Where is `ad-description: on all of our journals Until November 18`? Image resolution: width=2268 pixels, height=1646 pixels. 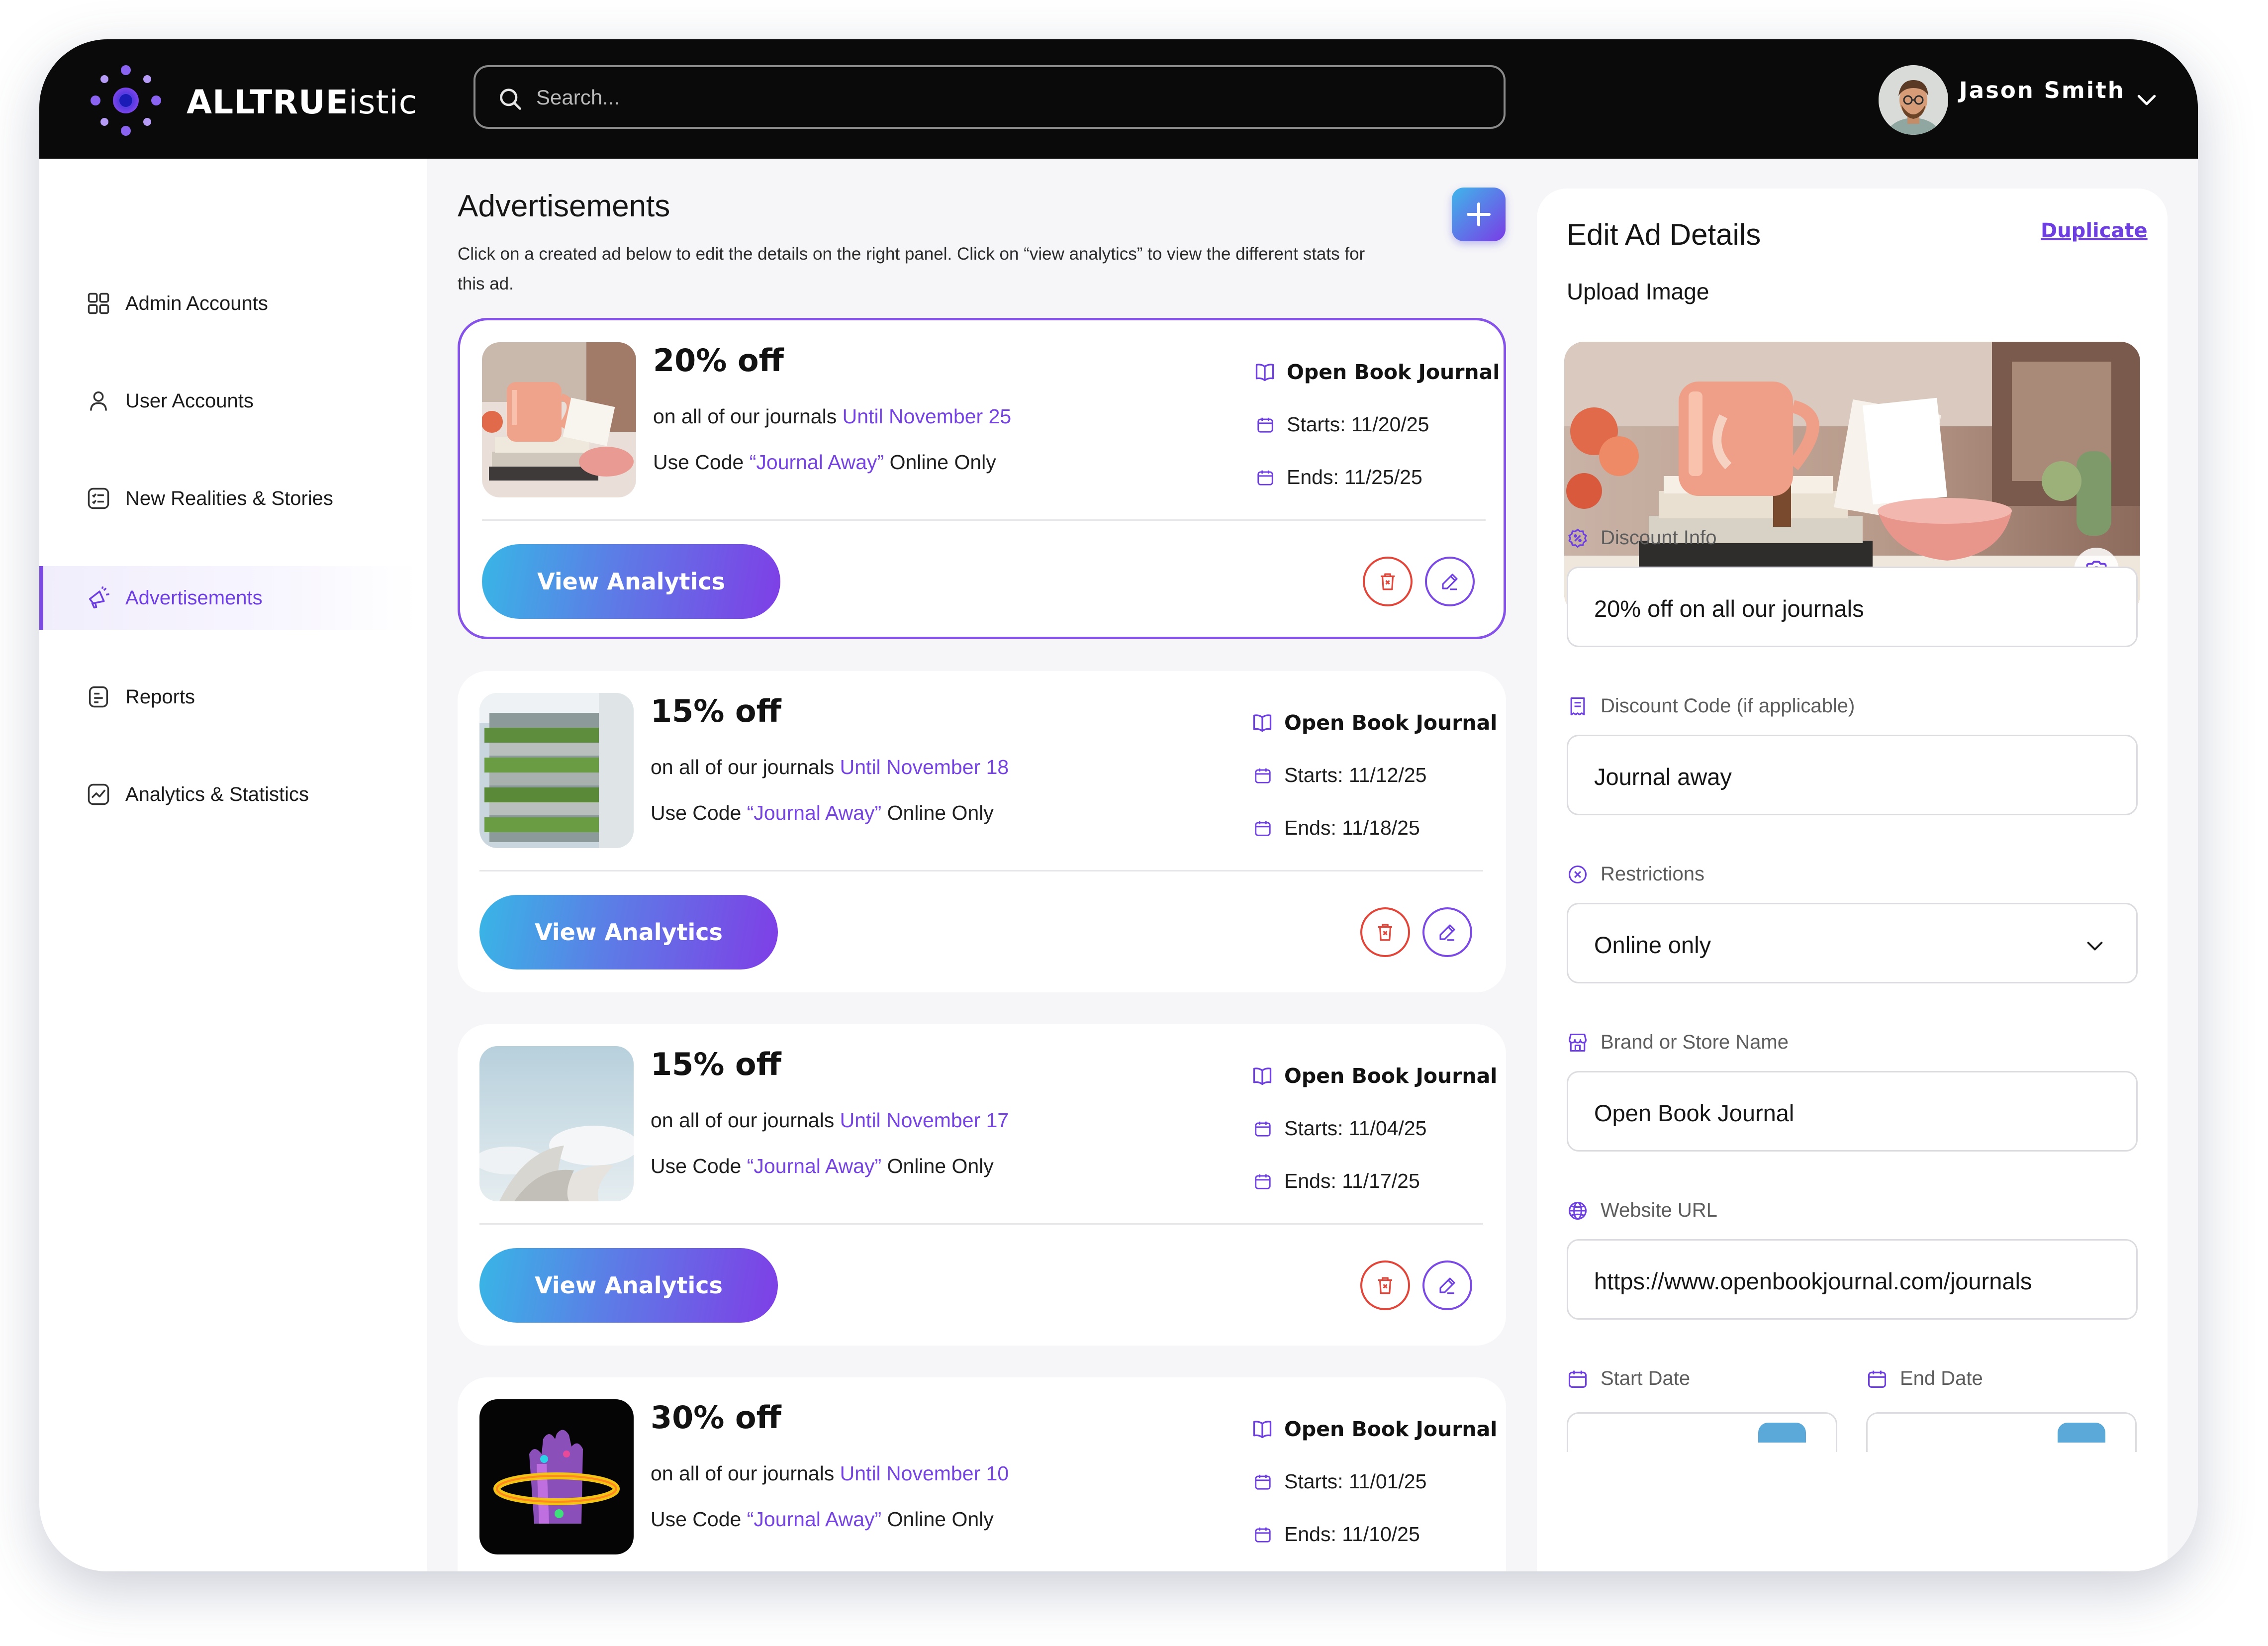 ad-description: on all of our journals Until November 18 is located at coordinates (830, 768).